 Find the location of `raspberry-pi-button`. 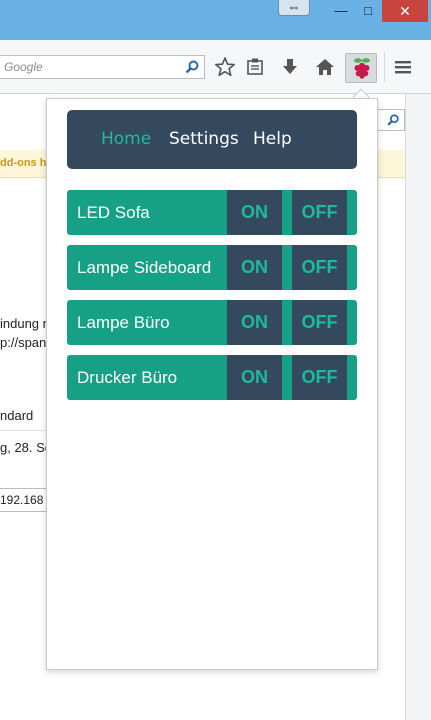

raspberry-pi-button is located at coordinates (361, 68).